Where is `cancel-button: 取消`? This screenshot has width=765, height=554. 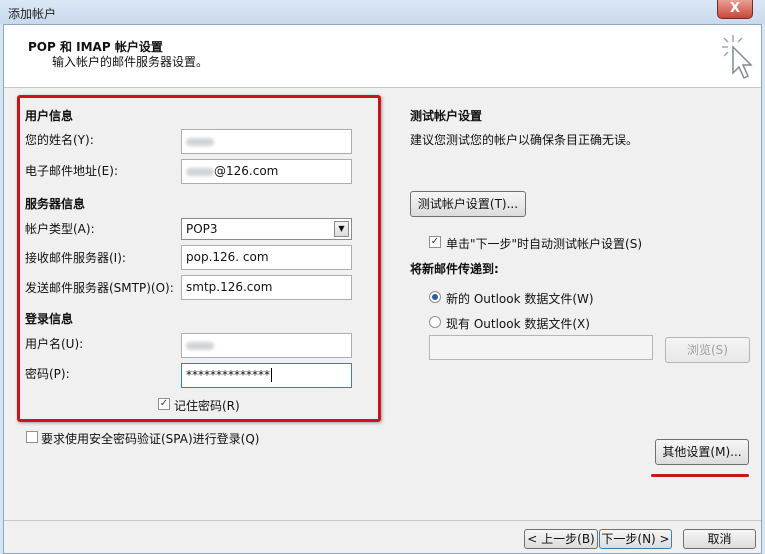 cancel-button: 取消 is located at coordinates (719, 539).